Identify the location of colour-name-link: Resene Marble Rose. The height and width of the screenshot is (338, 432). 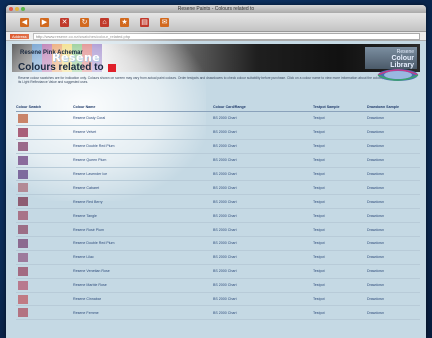
(143, 285).